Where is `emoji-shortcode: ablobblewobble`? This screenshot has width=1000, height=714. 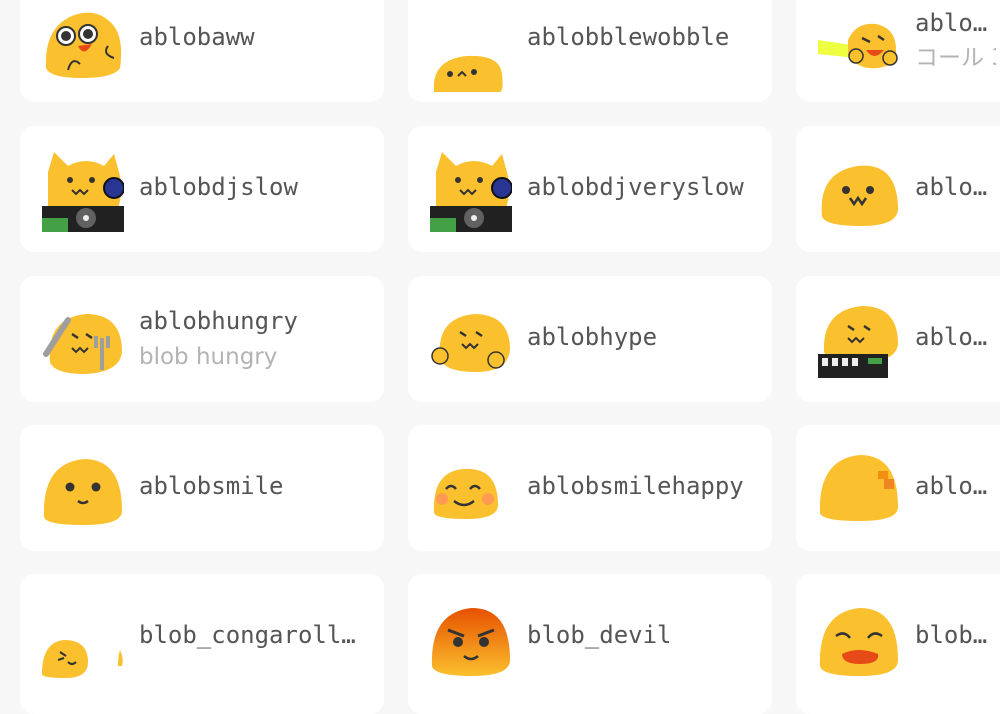
emoji-shortcode: ablobblewobble is located at coordinates (628, 37).